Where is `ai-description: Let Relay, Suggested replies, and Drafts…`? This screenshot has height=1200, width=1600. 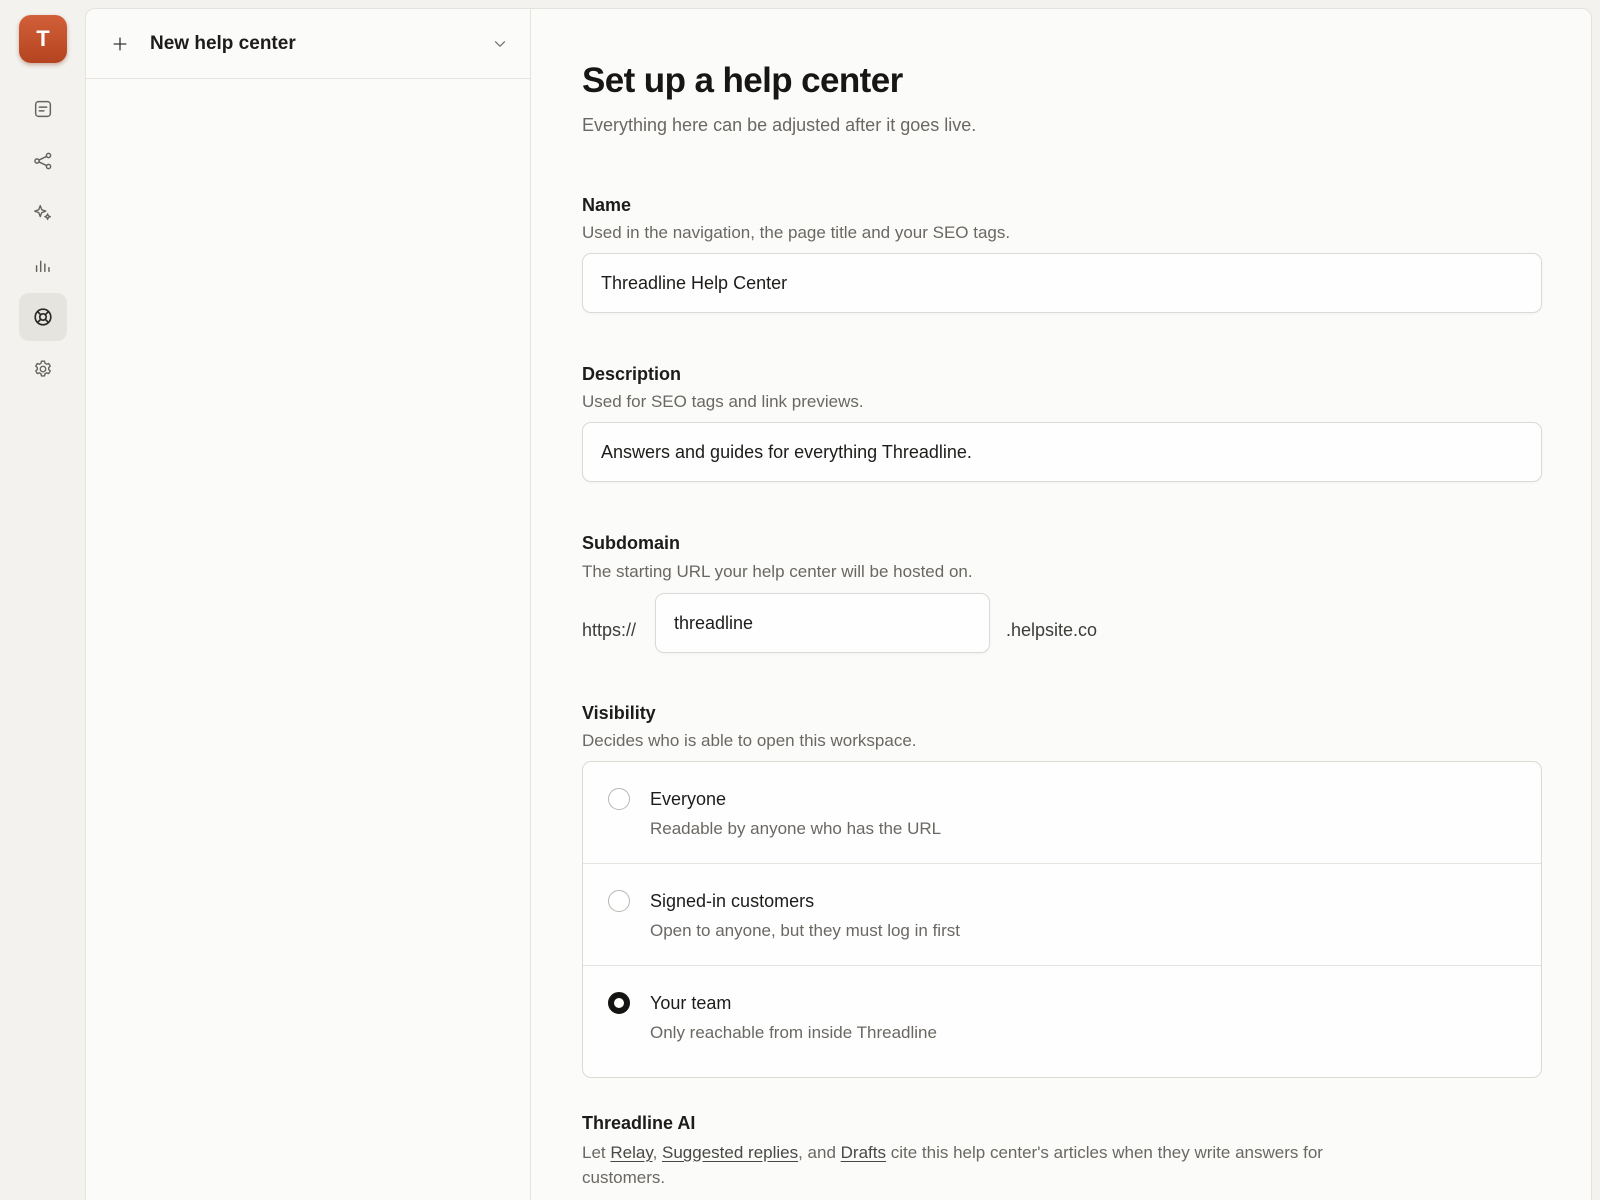 ai-description: Let Relay, Suggested replies, and Drafts… is located at coordinates (977, 1165).